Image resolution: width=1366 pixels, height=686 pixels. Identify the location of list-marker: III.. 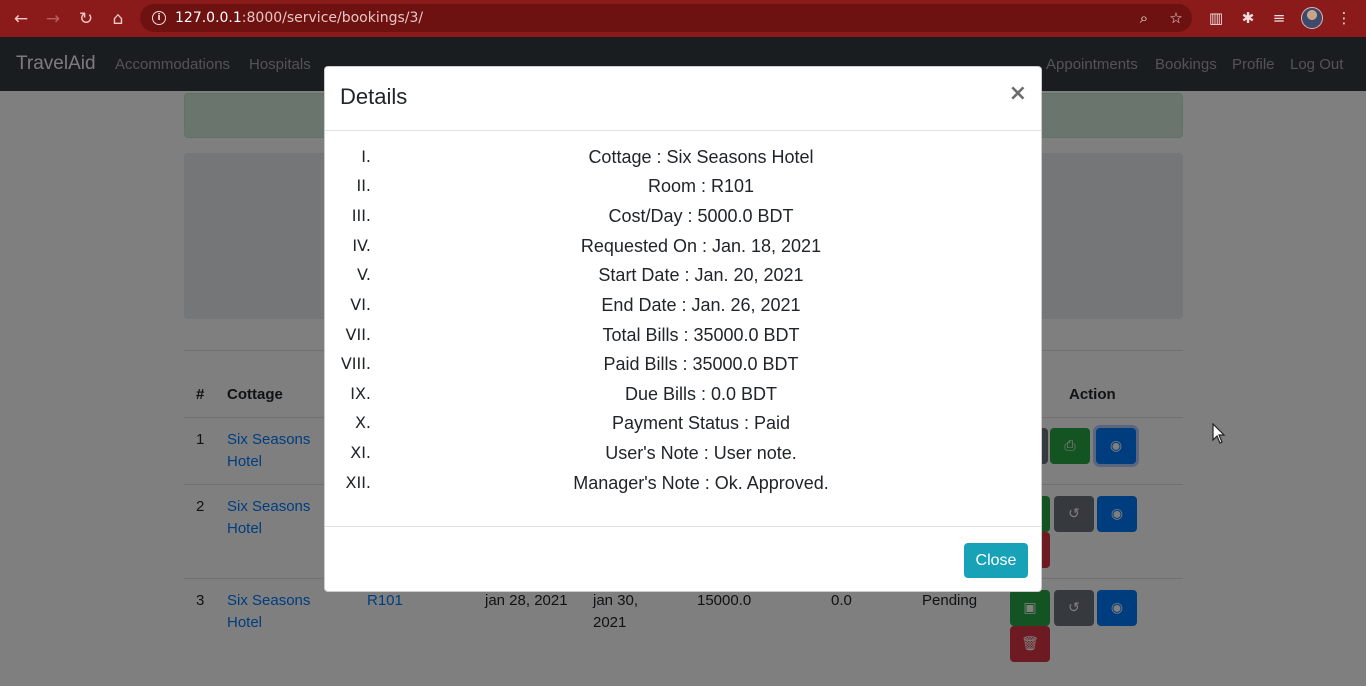
(361, 215).